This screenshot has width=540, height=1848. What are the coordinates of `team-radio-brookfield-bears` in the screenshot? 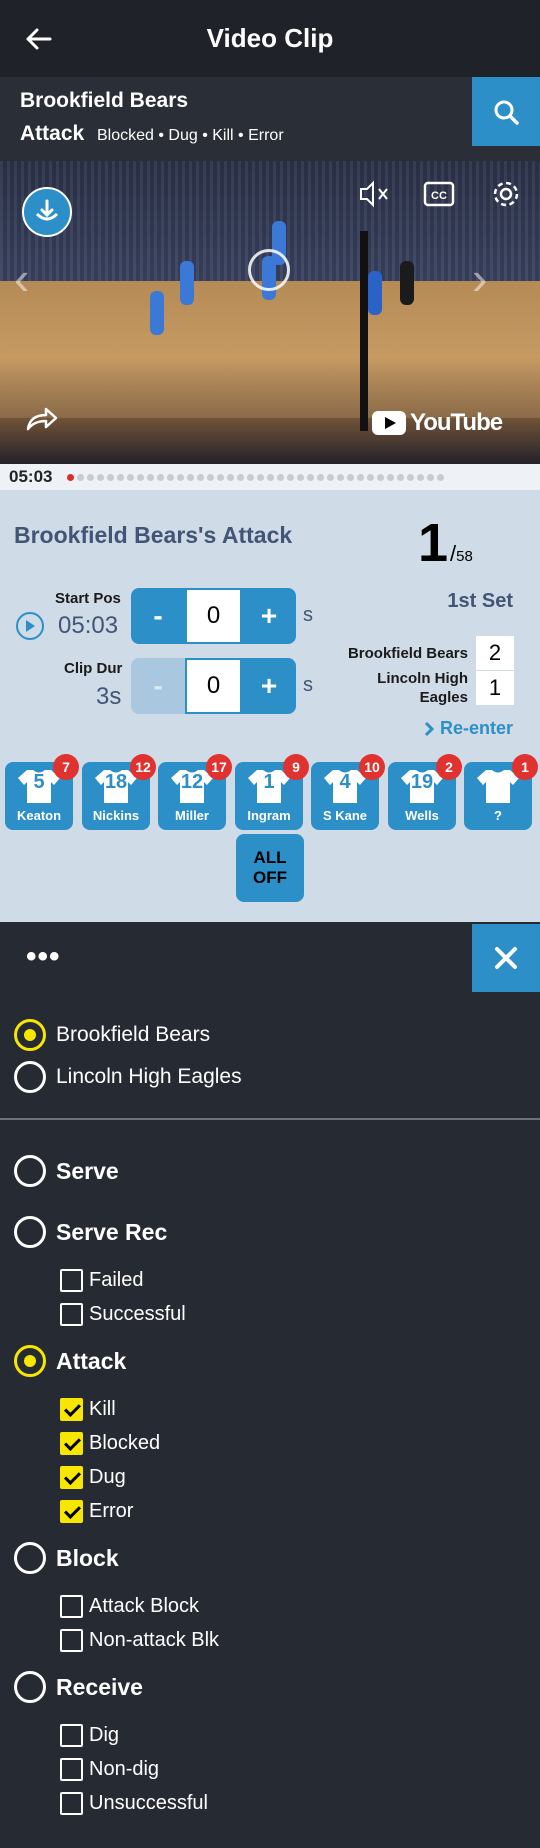 It's located at (30, 1035).